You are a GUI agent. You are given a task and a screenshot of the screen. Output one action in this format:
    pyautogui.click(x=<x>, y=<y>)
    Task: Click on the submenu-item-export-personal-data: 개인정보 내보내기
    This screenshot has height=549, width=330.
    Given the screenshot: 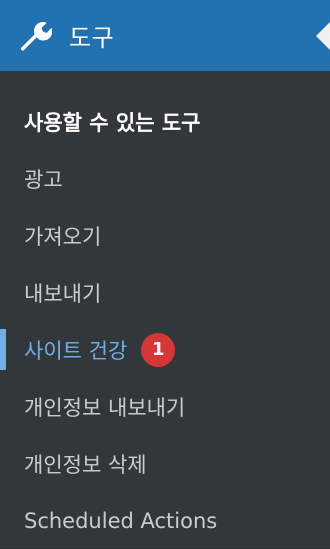 What is the action you would take?
    pyautogui.click(x=165, y=406)
    